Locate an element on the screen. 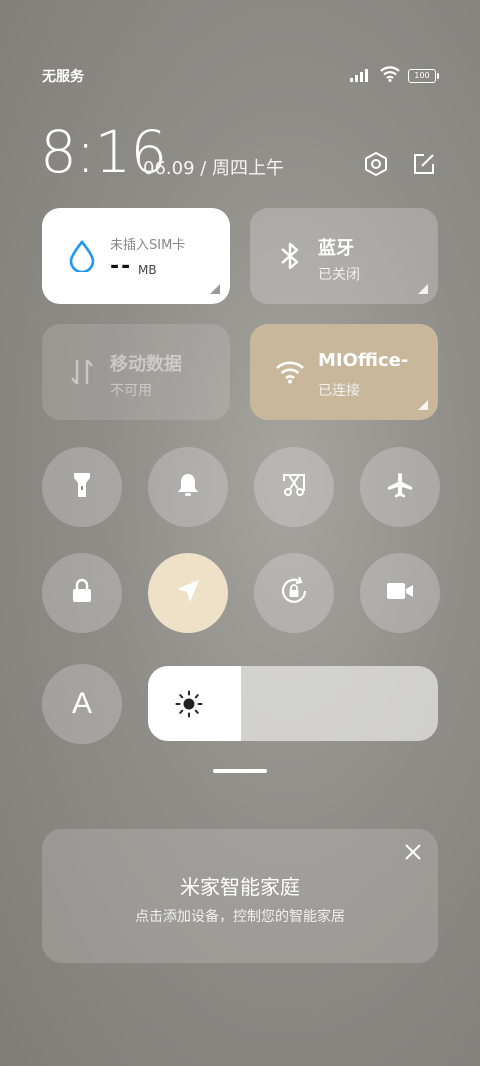 The height and width of the screenshot is (1066, 480). screenshot-toggle is located at coordinates (294, 487).